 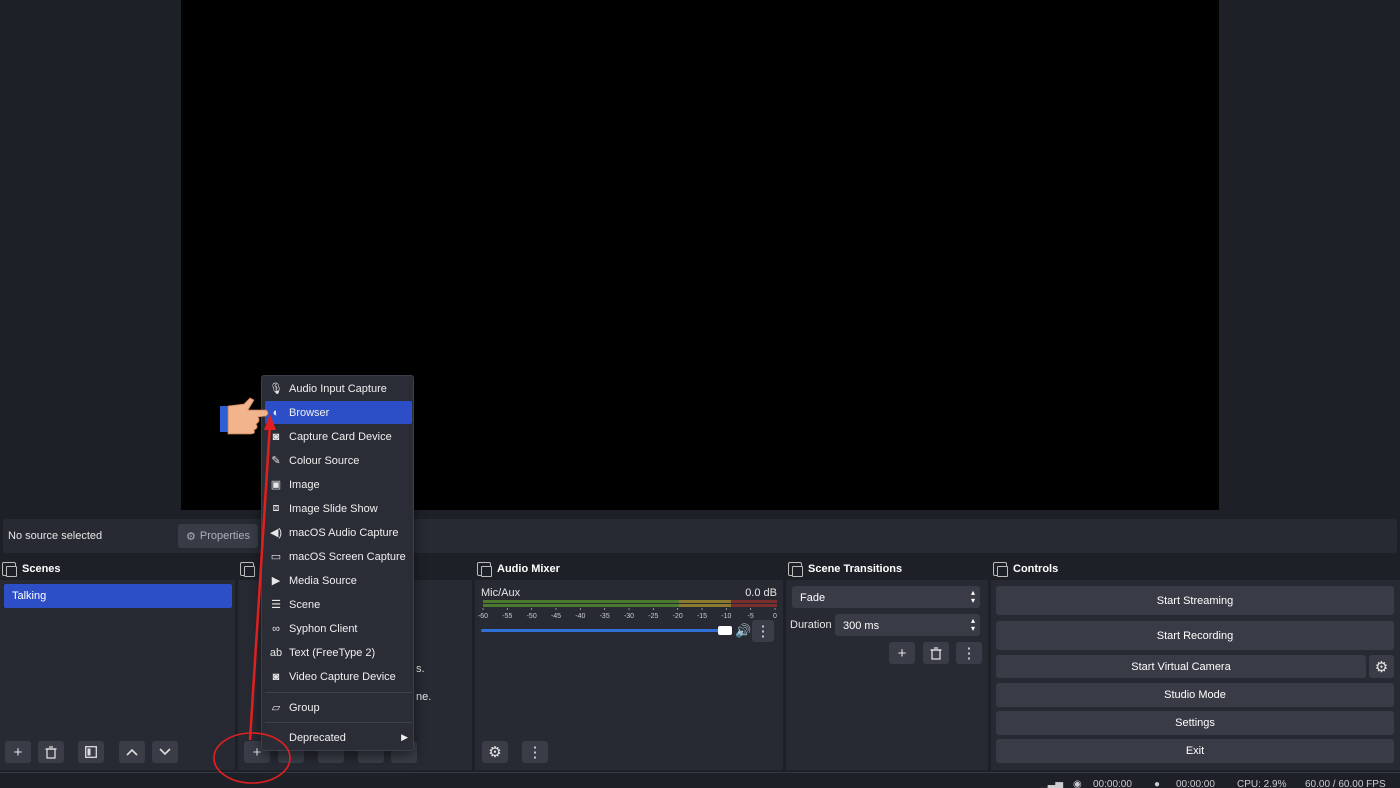 I want to click on annotation-overlay, so click(x=252, y=590).